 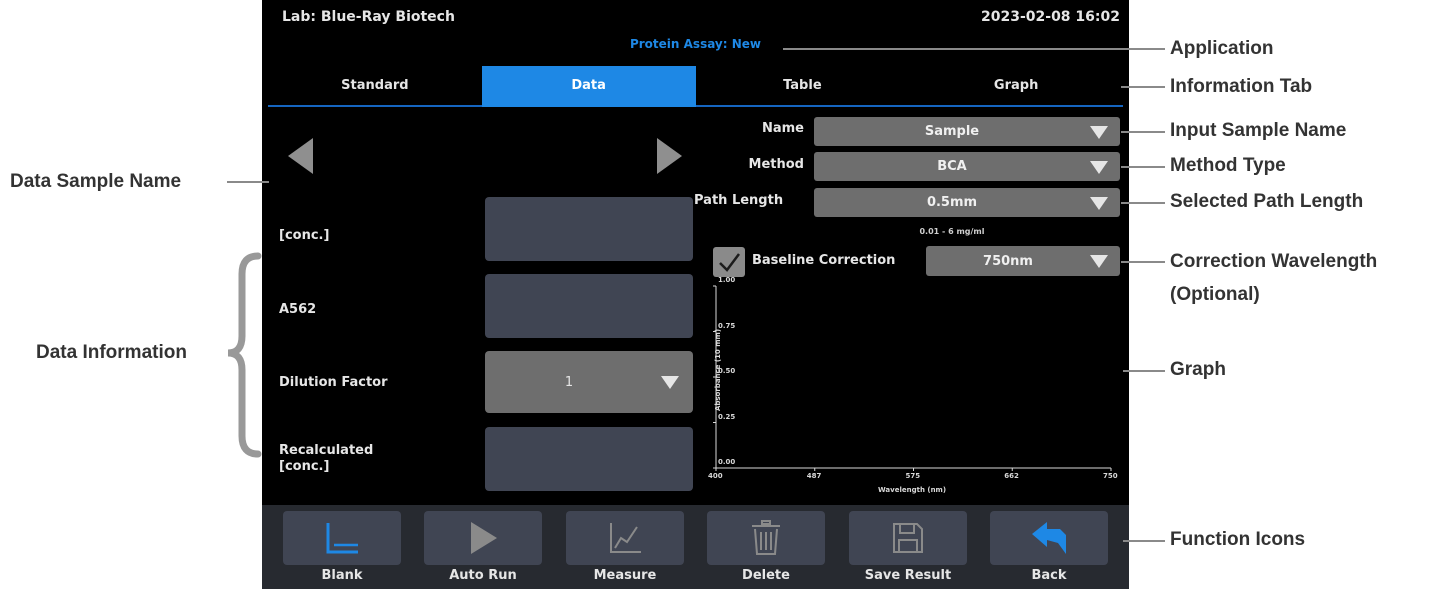 I want to click on annotation-graph: Graph, so click(x=1198, y=369).